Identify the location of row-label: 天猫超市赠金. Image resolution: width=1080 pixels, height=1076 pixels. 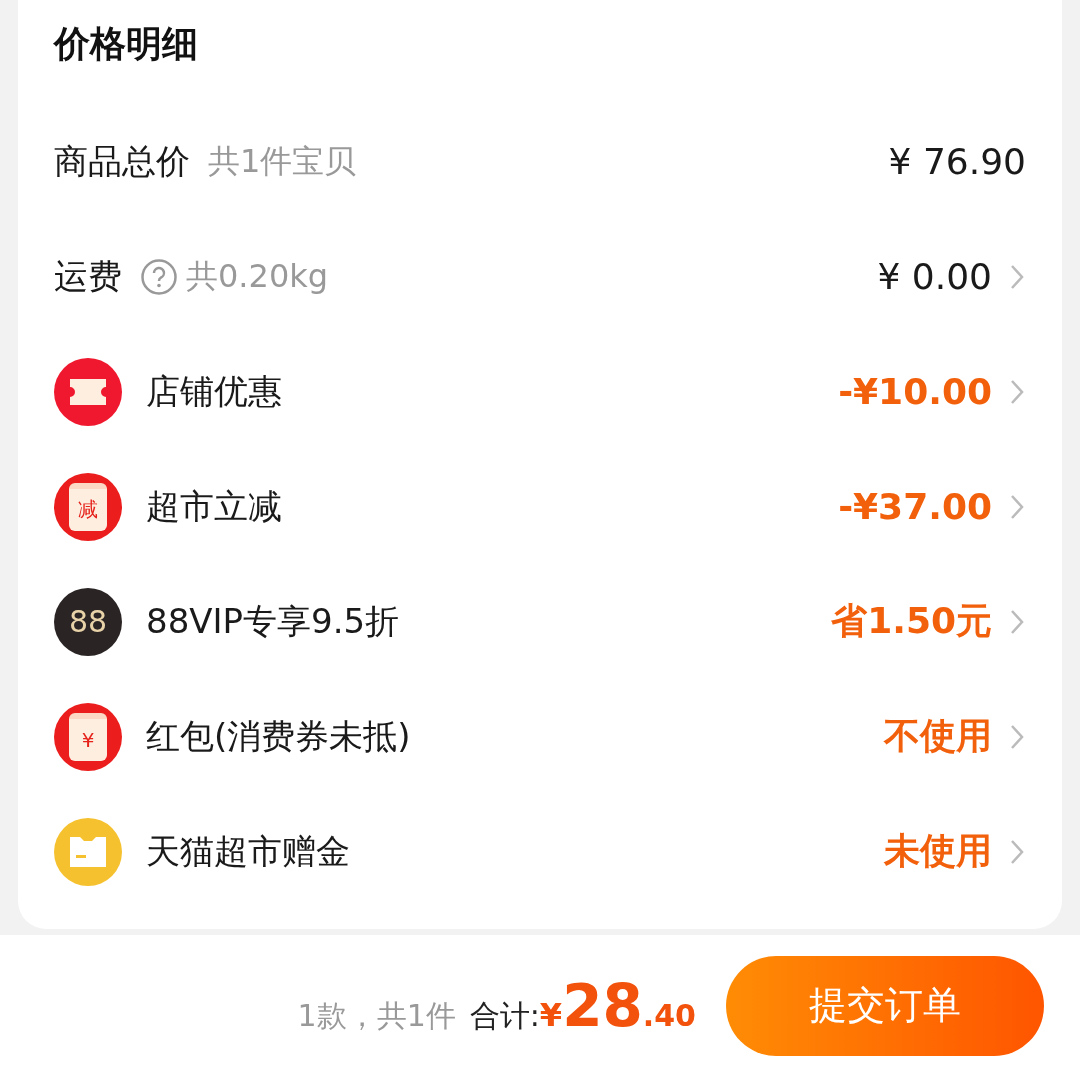
(248, 851).